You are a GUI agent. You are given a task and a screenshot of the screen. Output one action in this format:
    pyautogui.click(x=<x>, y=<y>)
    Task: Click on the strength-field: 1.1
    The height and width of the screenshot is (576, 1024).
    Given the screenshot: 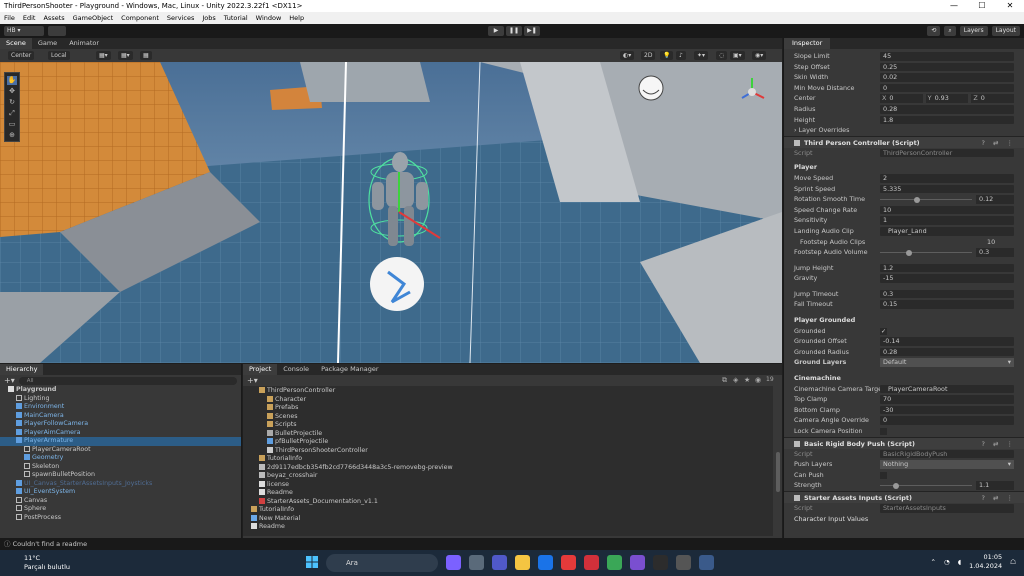 What is the action you would take?
    pyautogui.click(x=995, y=485)
    